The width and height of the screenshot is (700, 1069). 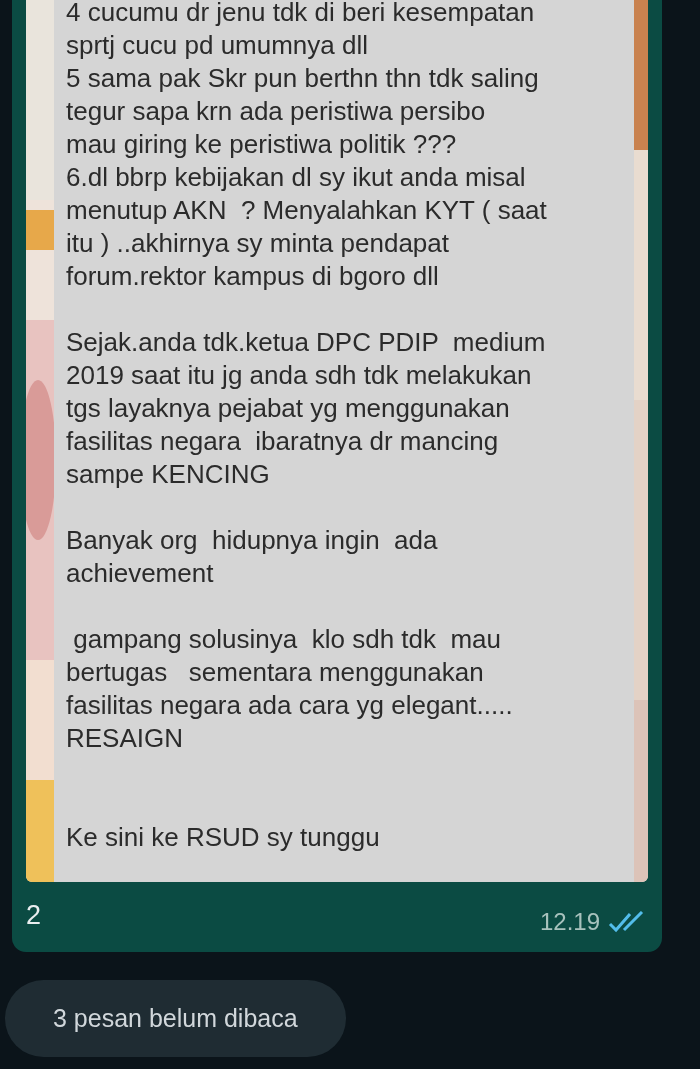 I want to click on message-paragraph: Sejak.anda tdk.ketua DPC PDIP medium 2019 saat itu jg anda sdh tdk melakukan tgs layaknya pejabat yg menggunakan fasilitas negara ibaratnya dr mancing sampe KENCING, so click(x=306, y=408).